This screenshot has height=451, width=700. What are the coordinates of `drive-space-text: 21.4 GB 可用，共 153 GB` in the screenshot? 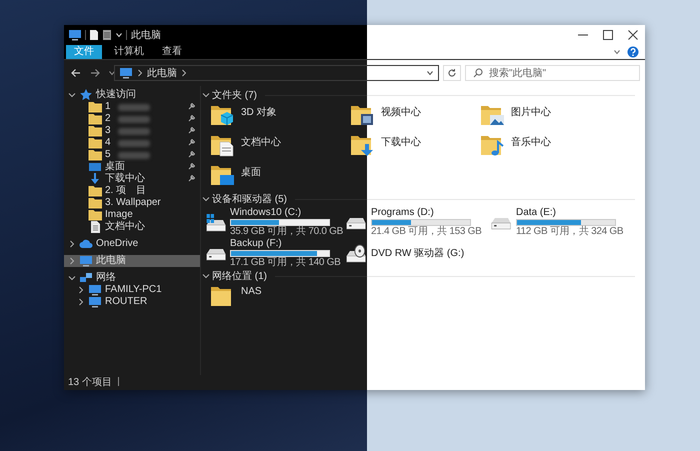 It's located at (426, 232).